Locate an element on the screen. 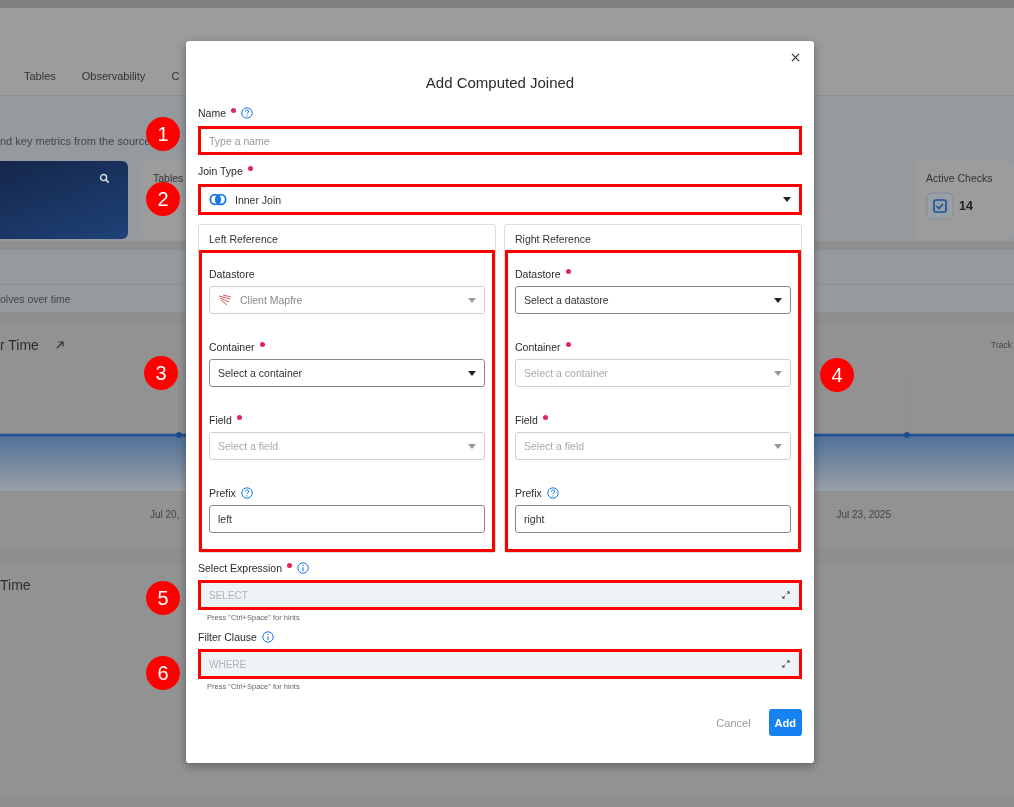 This screenshot has width=1014, height=807. chart-legend-text: Track is located at coordinates (1001, 345).